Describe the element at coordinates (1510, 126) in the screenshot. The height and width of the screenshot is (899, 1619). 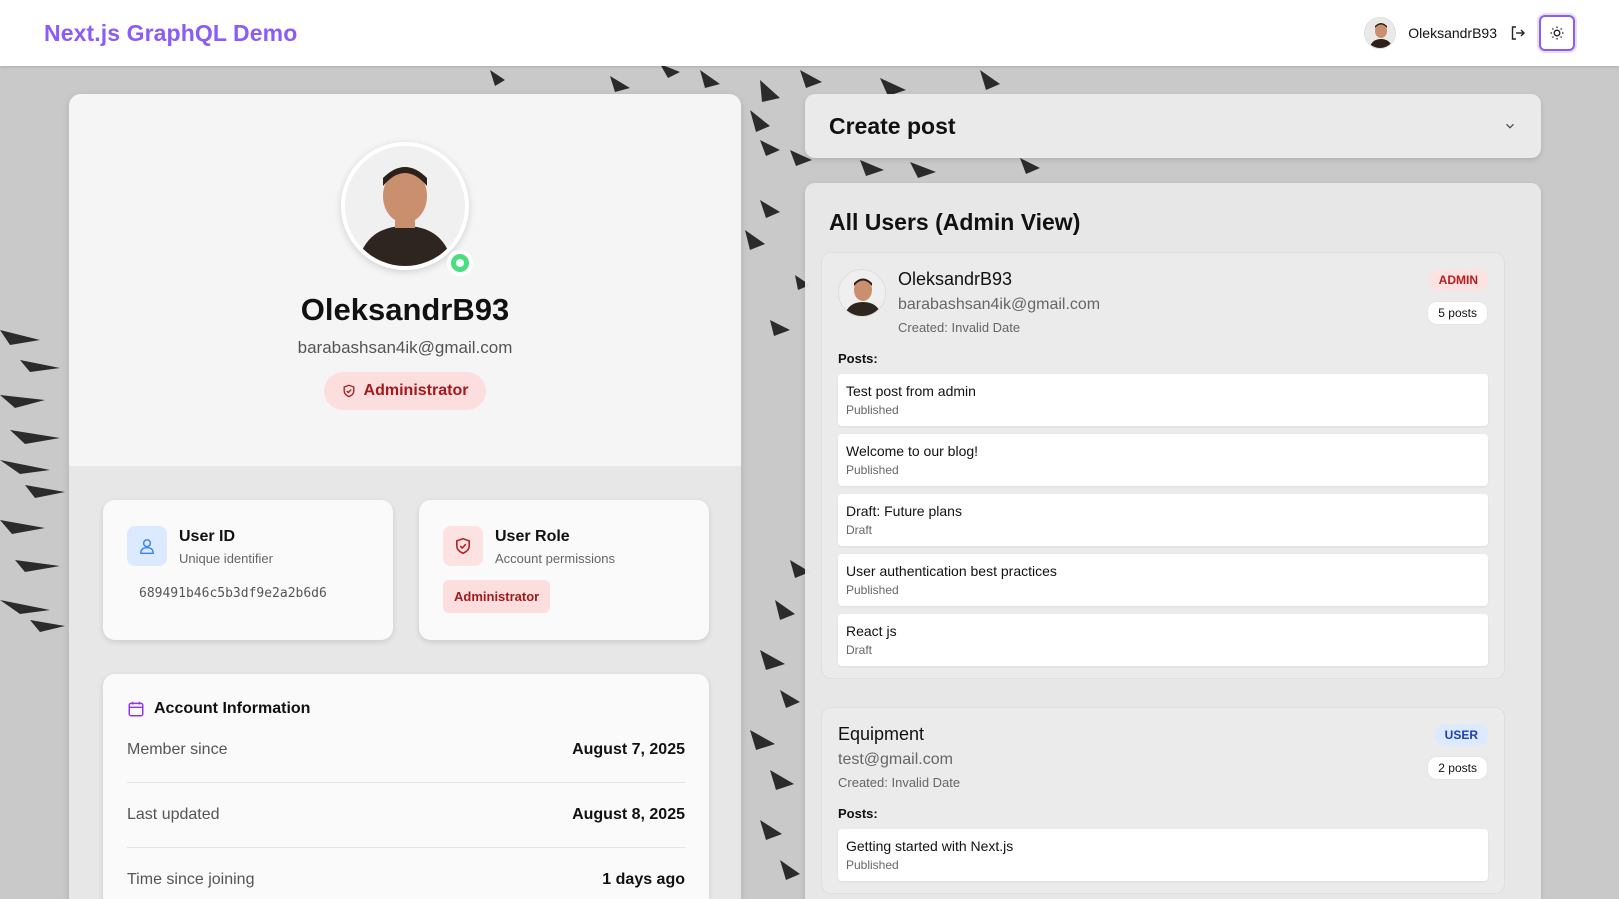
I see `chevron-down-icon` at that location.